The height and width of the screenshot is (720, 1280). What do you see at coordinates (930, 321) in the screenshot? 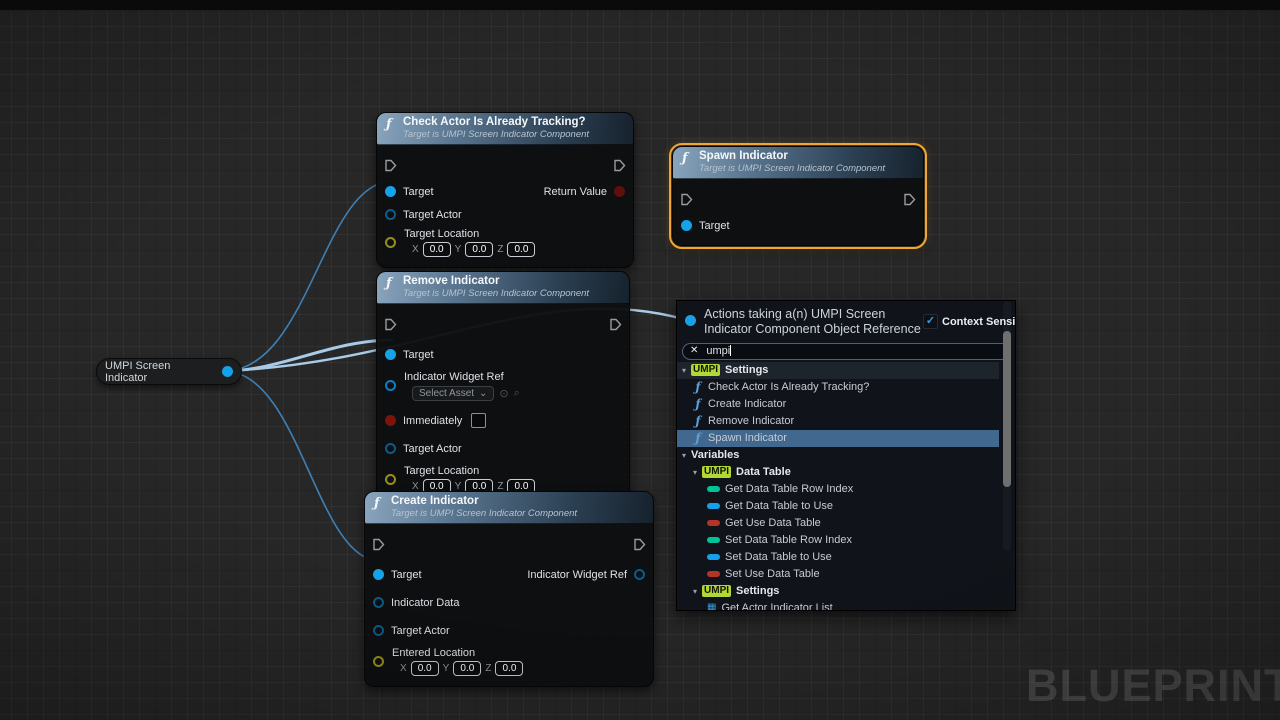
I see `context-sensitive-checkbox: ✓` at bounding box center [930, 321].